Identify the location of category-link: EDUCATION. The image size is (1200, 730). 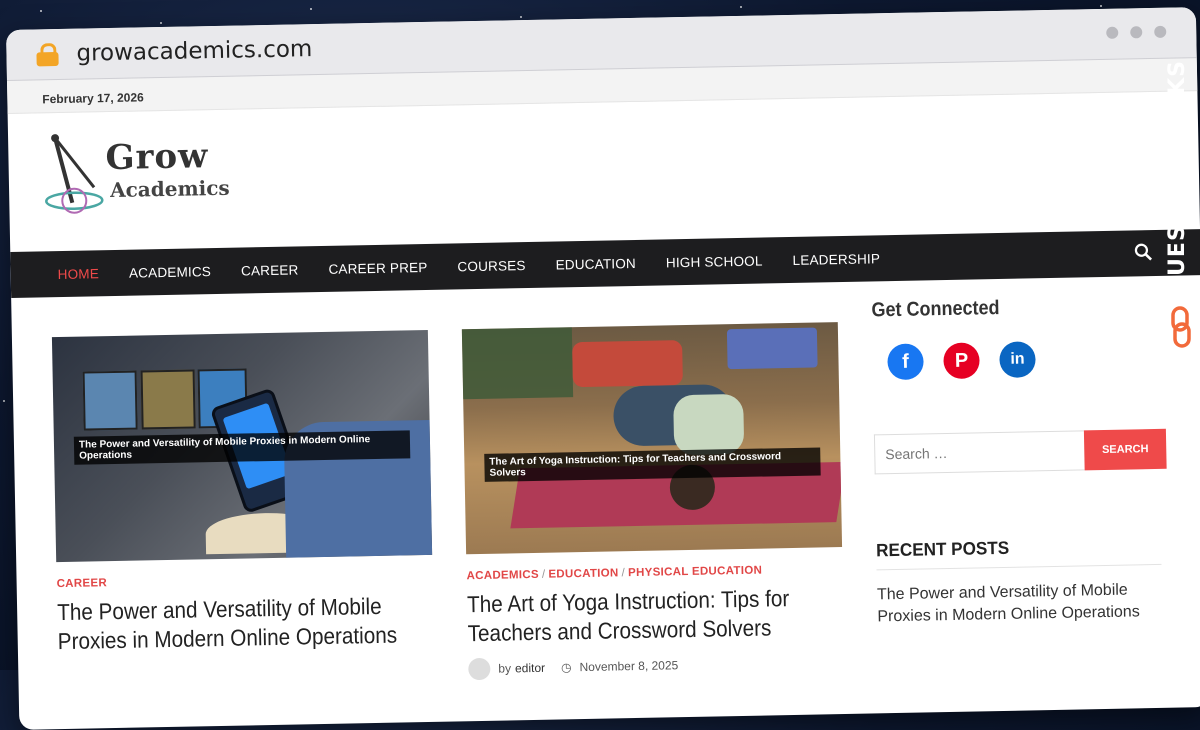
(583, 573).